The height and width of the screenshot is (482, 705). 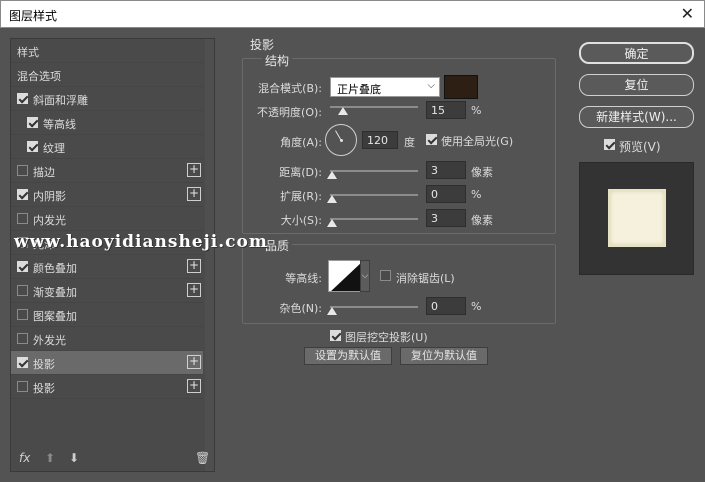 What do you see at coordinates (303, 278) in the screenshot?
I see `contour-label: 等高线:` at bounding box center [303, 278].